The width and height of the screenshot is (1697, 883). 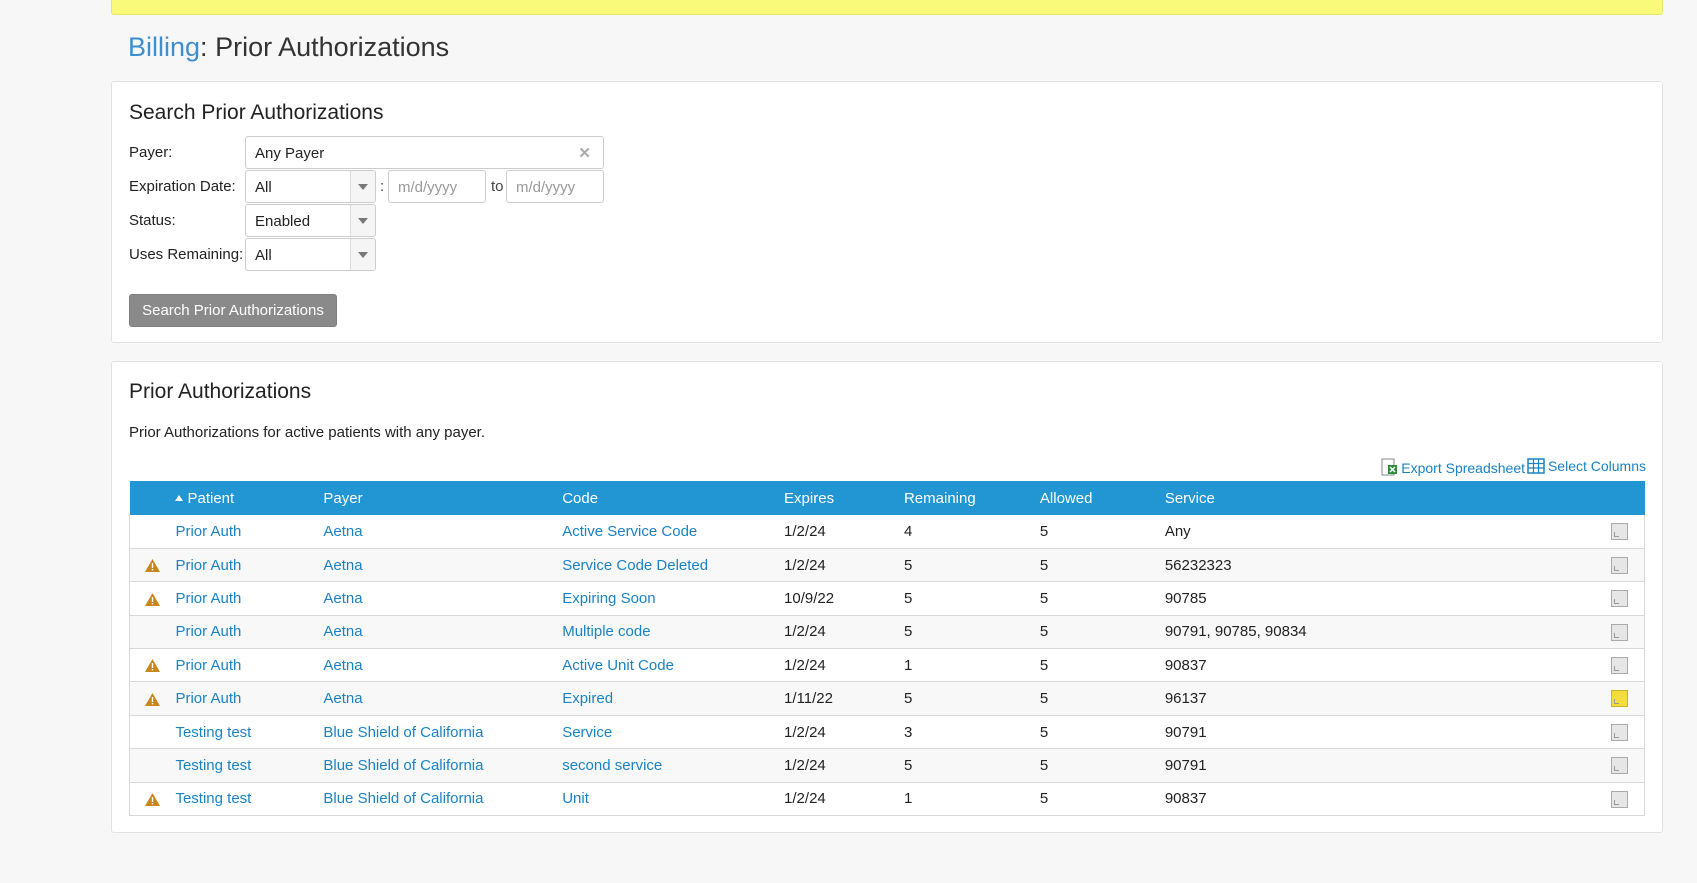 What do you see at coordinates (290, 153) in the screenshot?
I see `payer-select-value: Any Payer` at bounding box center [290, 153].